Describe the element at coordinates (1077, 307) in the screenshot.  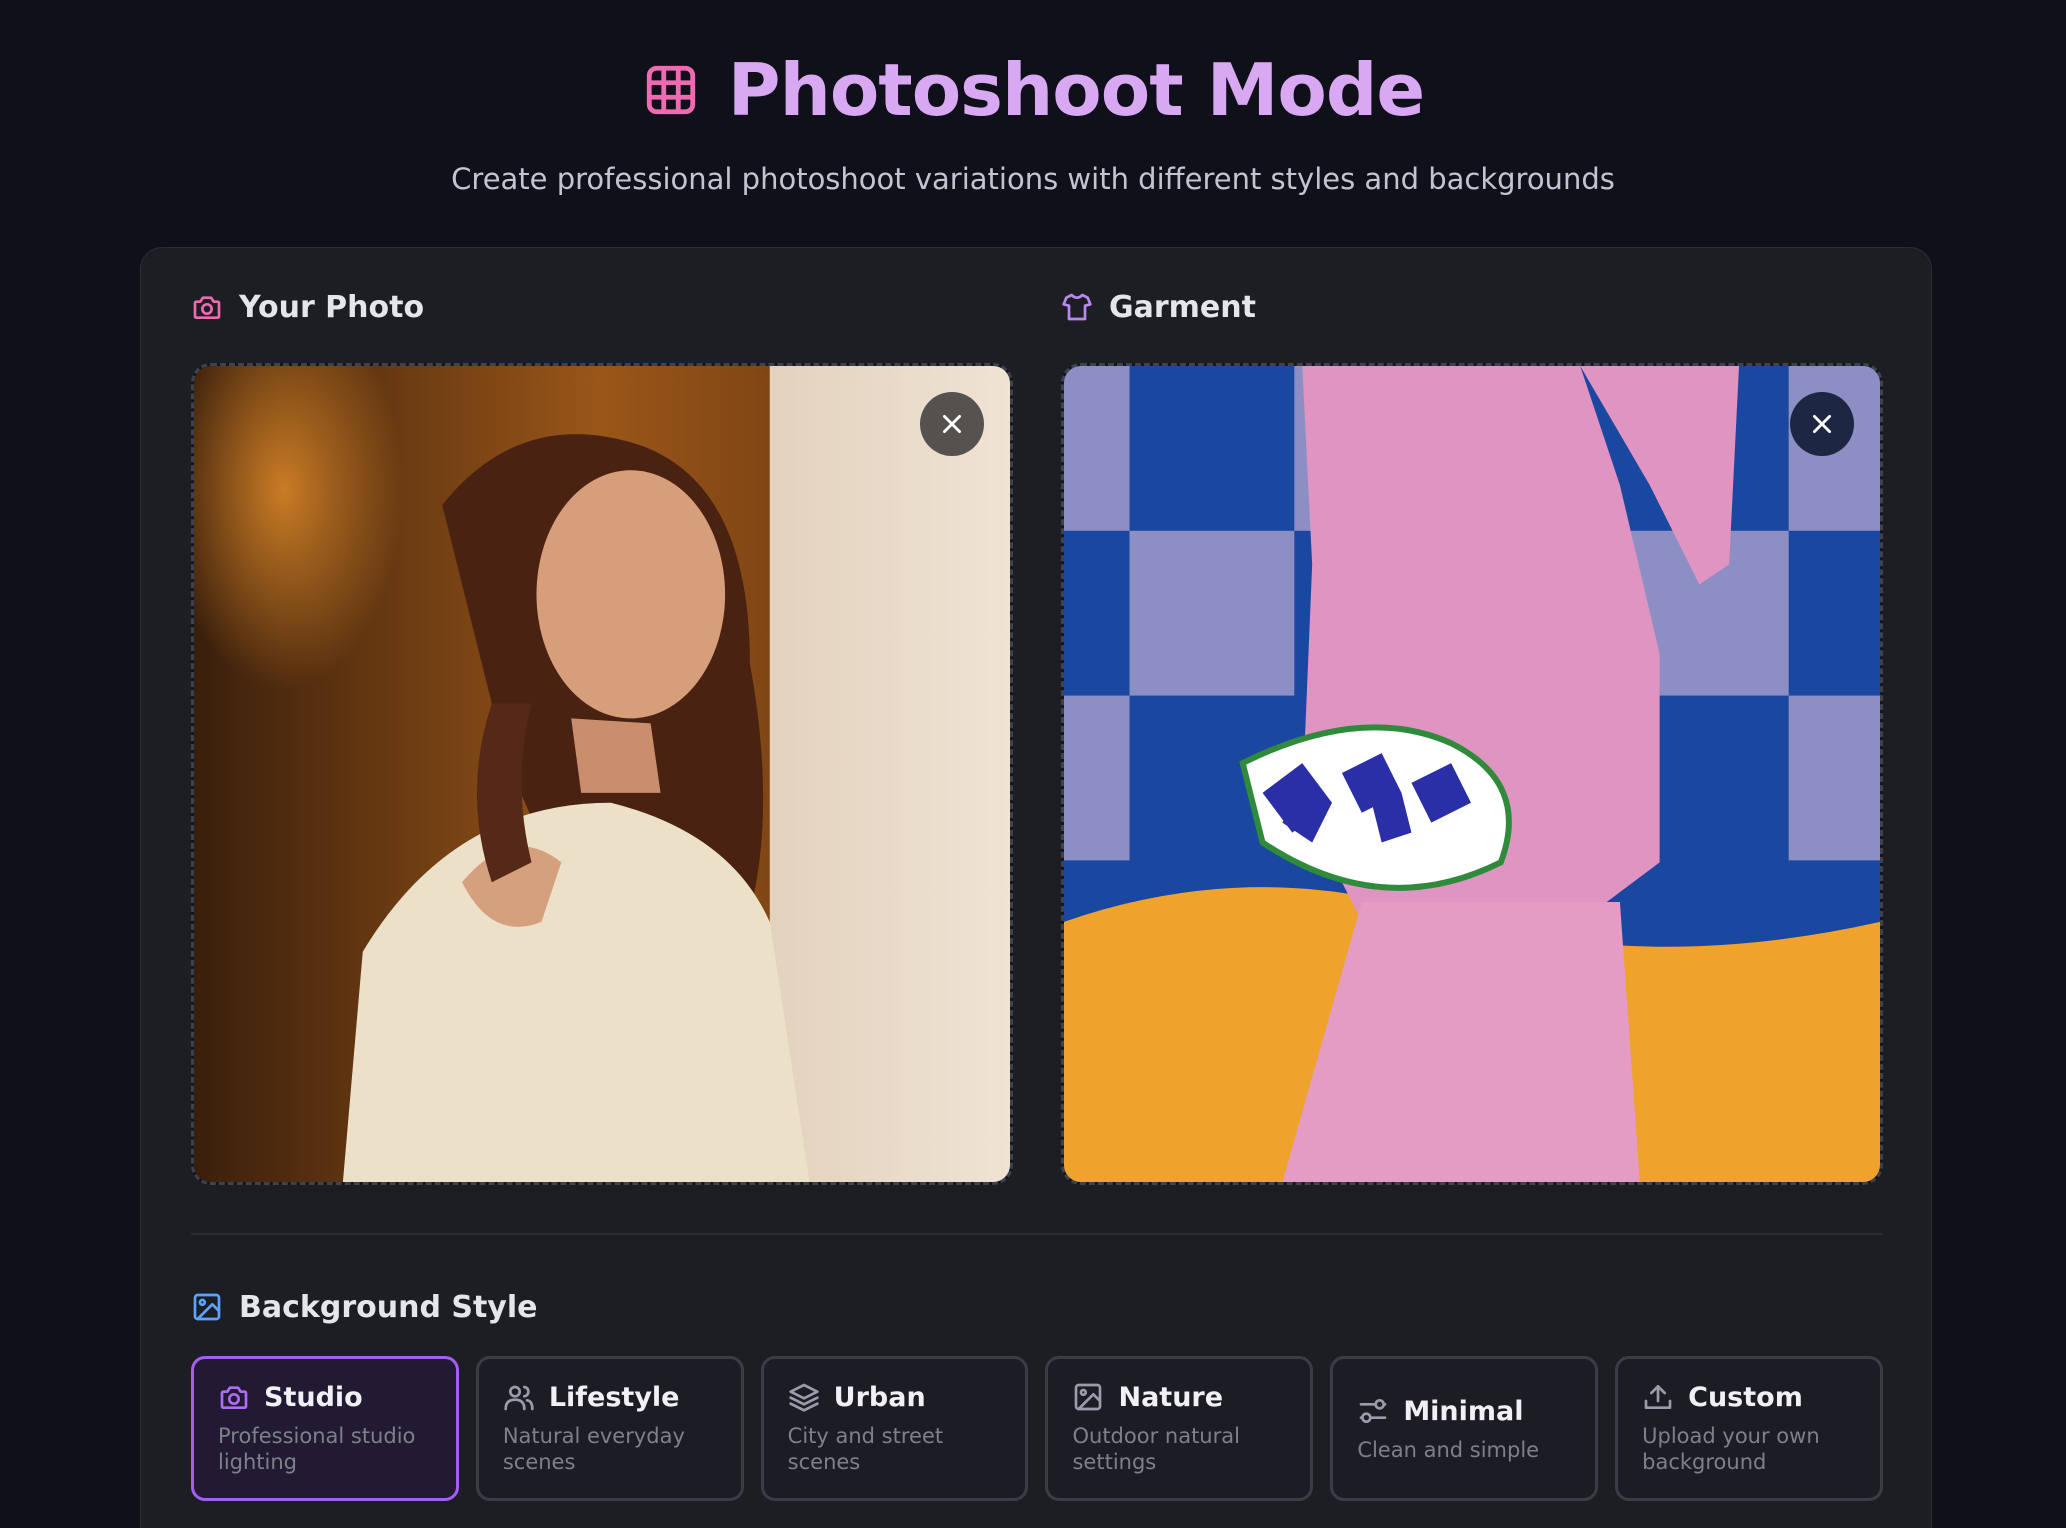
I see `shirt-icon` at that location.